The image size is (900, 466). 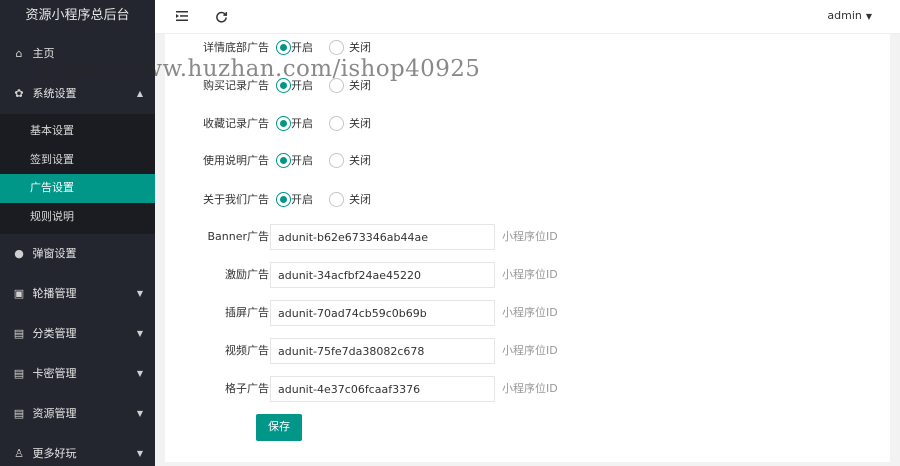 I want to click on form-row-instructions-ad: 使用说明广告 开启 关闭, so click(x=527, y=161).